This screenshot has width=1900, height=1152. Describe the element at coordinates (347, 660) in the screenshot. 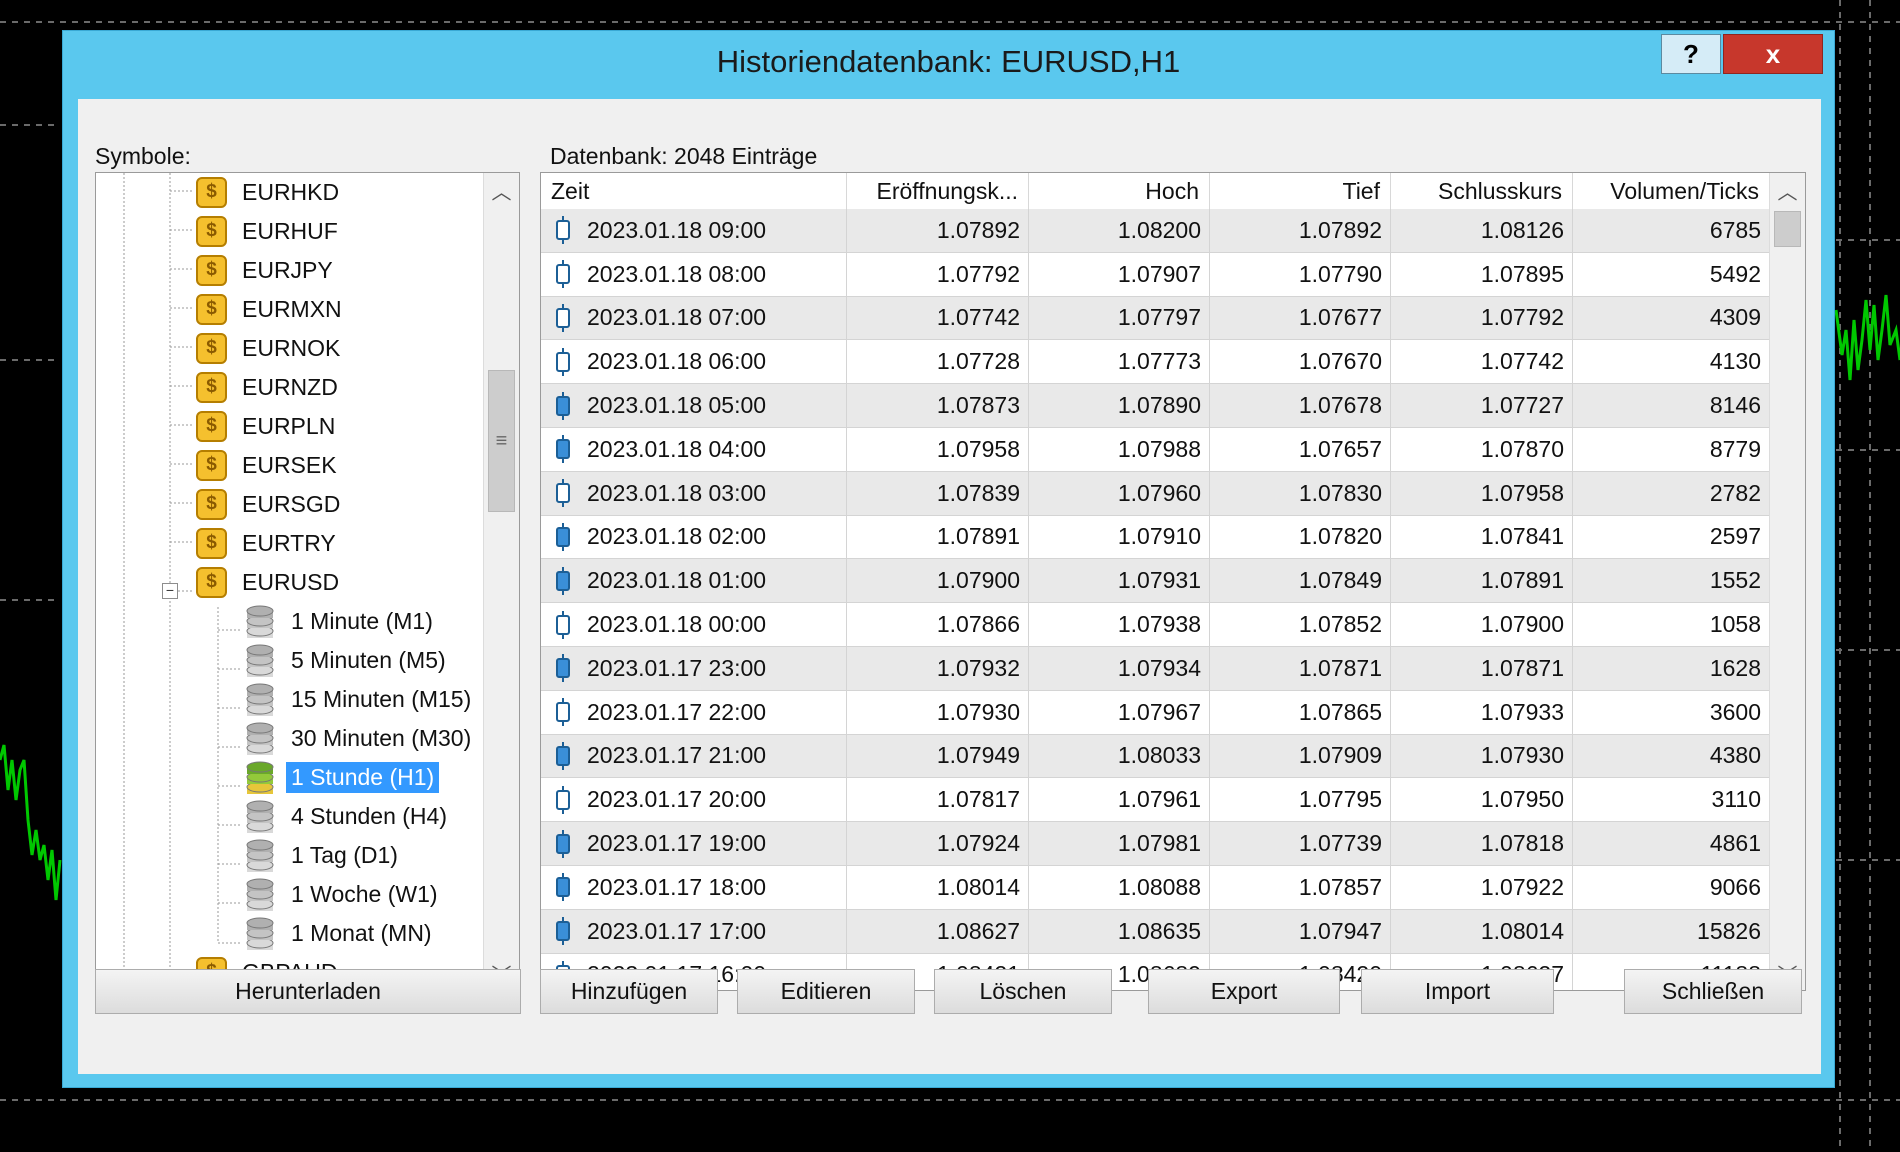

I see `tree-timeframe-1: 5 Minuten (M5)` at that location.